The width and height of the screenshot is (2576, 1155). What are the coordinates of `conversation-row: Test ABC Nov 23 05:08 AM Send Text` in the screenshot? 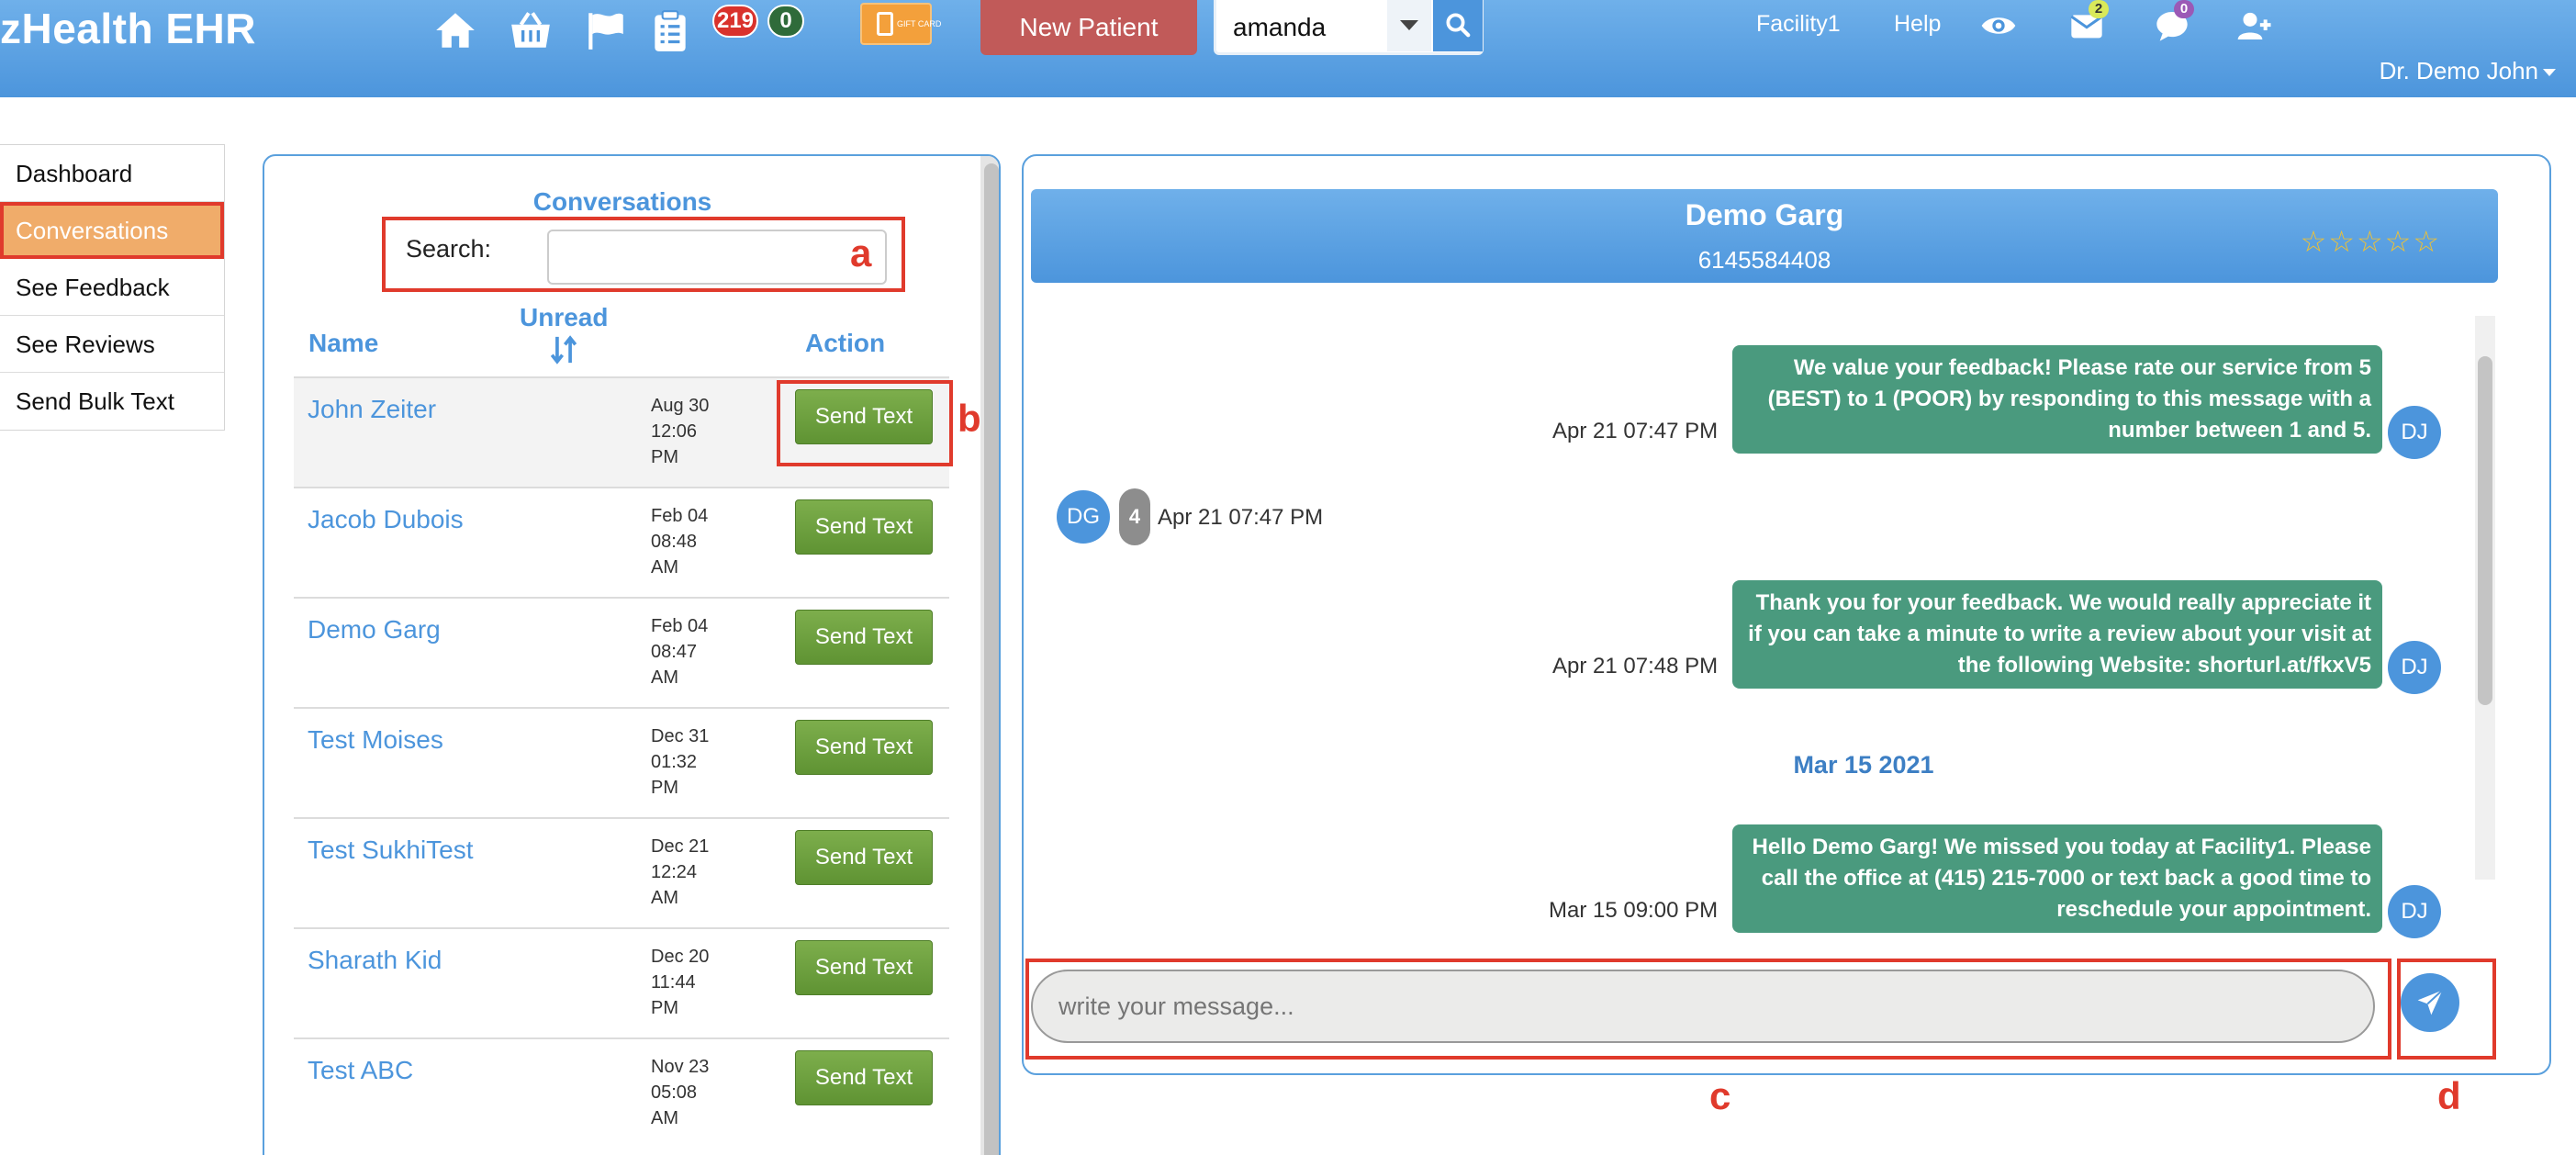 It's located at (621, 1092).